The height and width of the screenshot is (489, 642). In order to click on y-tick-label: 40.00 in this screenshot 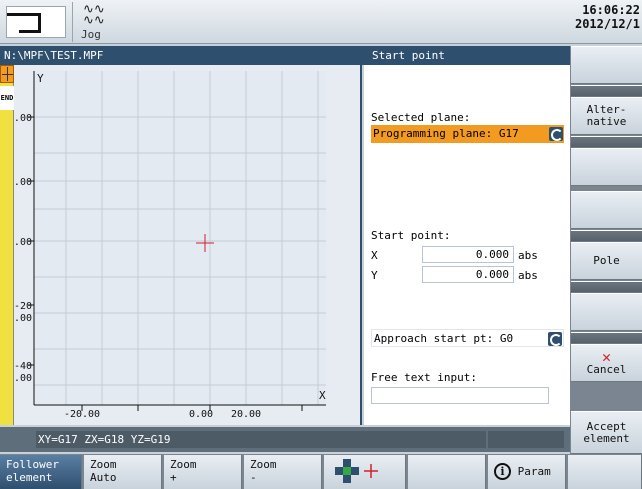, I will do `click(23, 118)`.